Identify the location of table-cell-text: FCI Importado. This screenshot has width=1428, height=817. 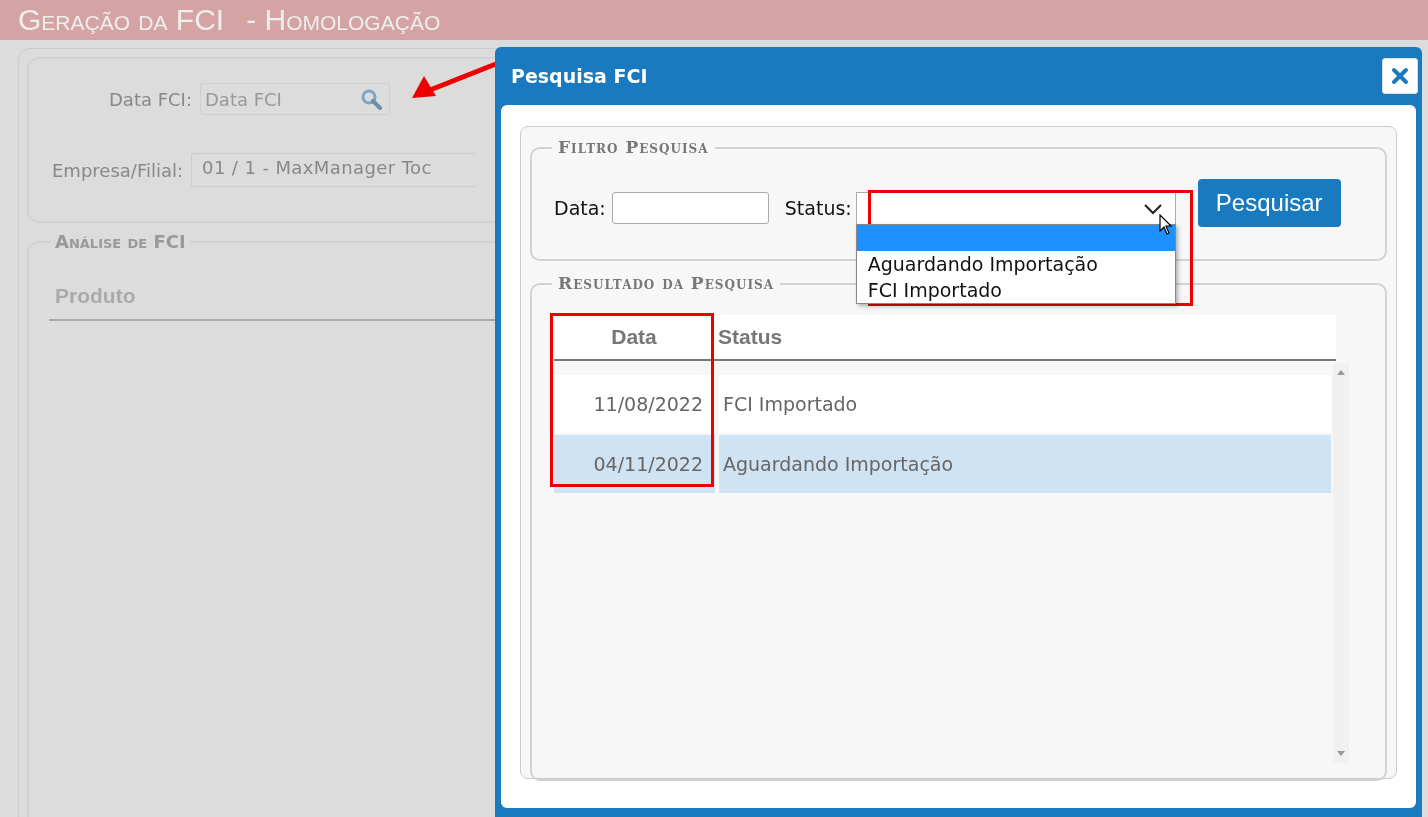
(790, 404).